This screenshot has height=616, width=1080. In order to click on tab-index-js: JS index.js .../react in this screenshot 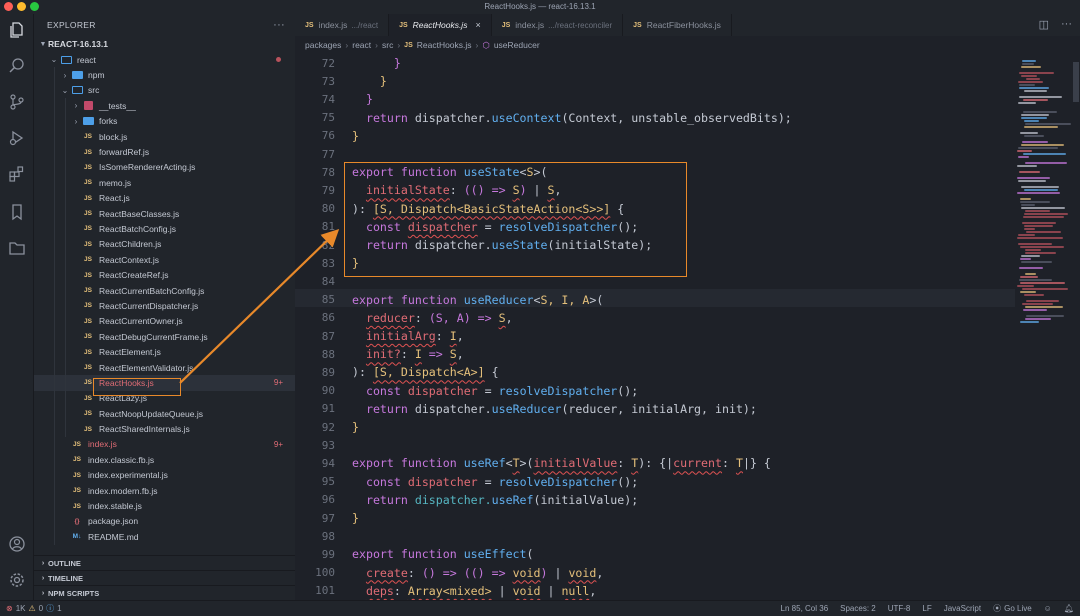, I will do `click(342, 25)`.